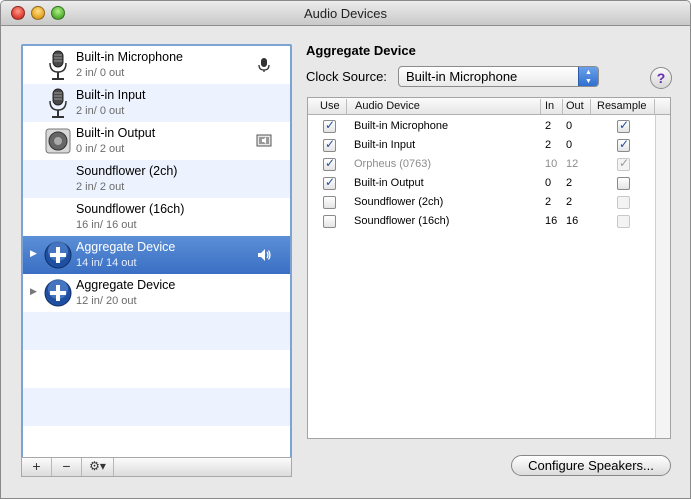  I want to click on device-list-item: Built-in Input 2 in/ 0 out, so click(156, 103).